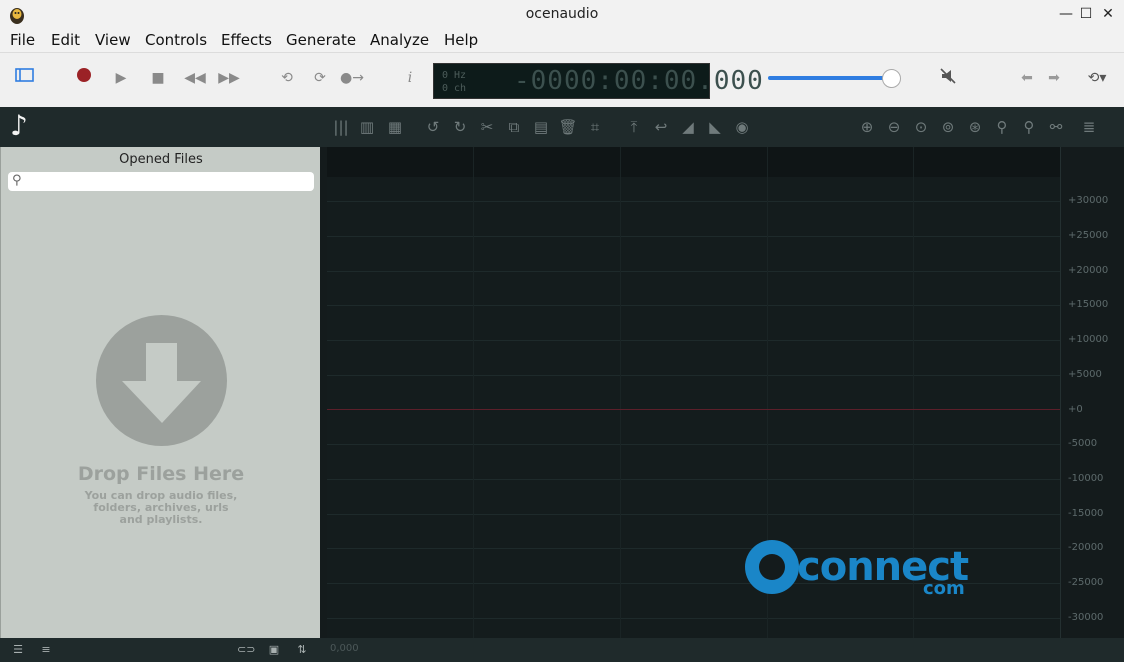 This screenshot has width=1124, height=662. Describe the element at coordinates (84, 78) in the screenshot. I see `record-button` at that location.